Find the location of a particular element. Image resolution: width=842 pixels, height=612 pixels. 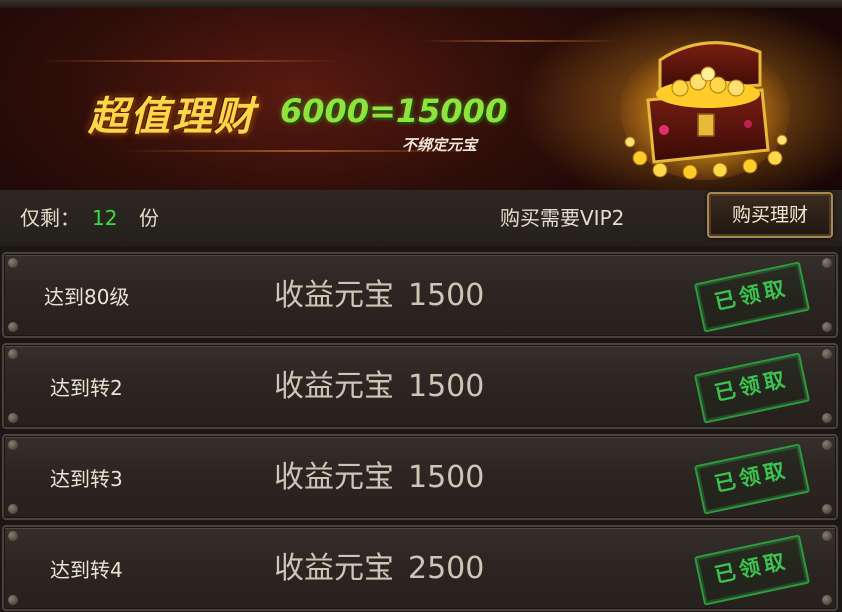

remain-unit: 份 is located at coordinates (149, 218).